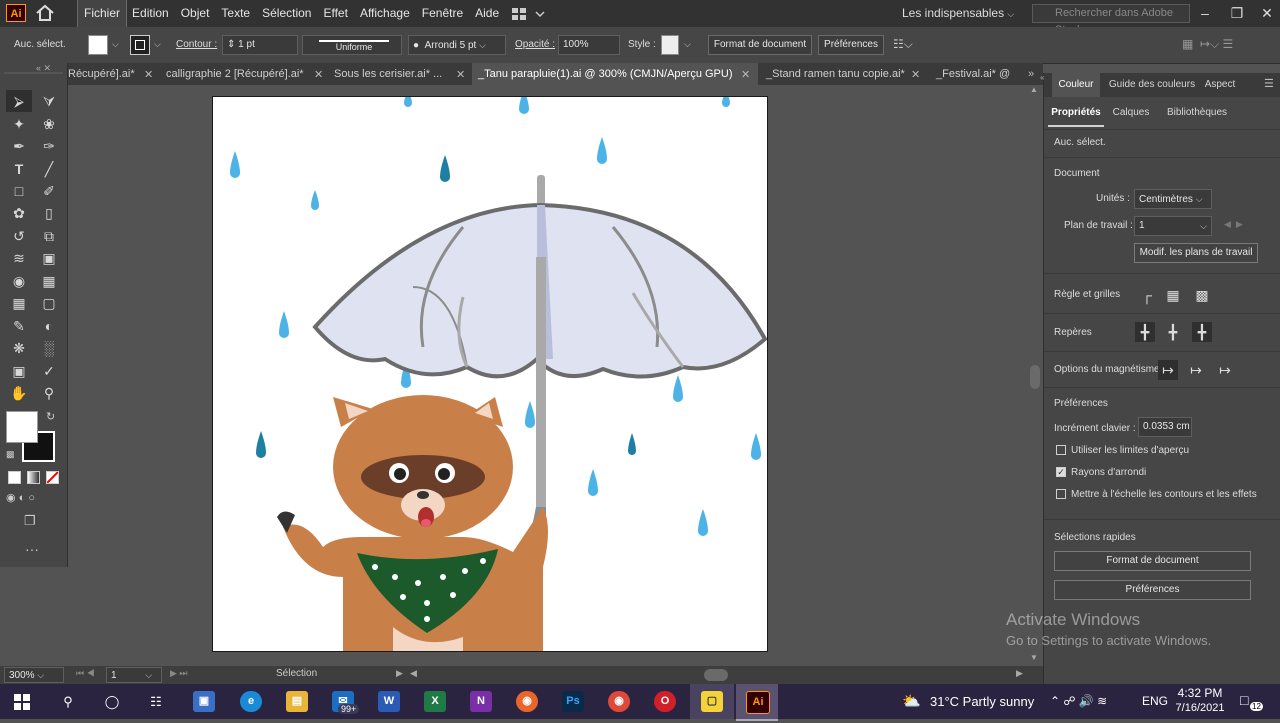 The width and height of the screenshot is (1280, 723). Describe the element at coordinates (716, 675) in the screenshot. I see `horizontal-scroll-thumb` at that location.